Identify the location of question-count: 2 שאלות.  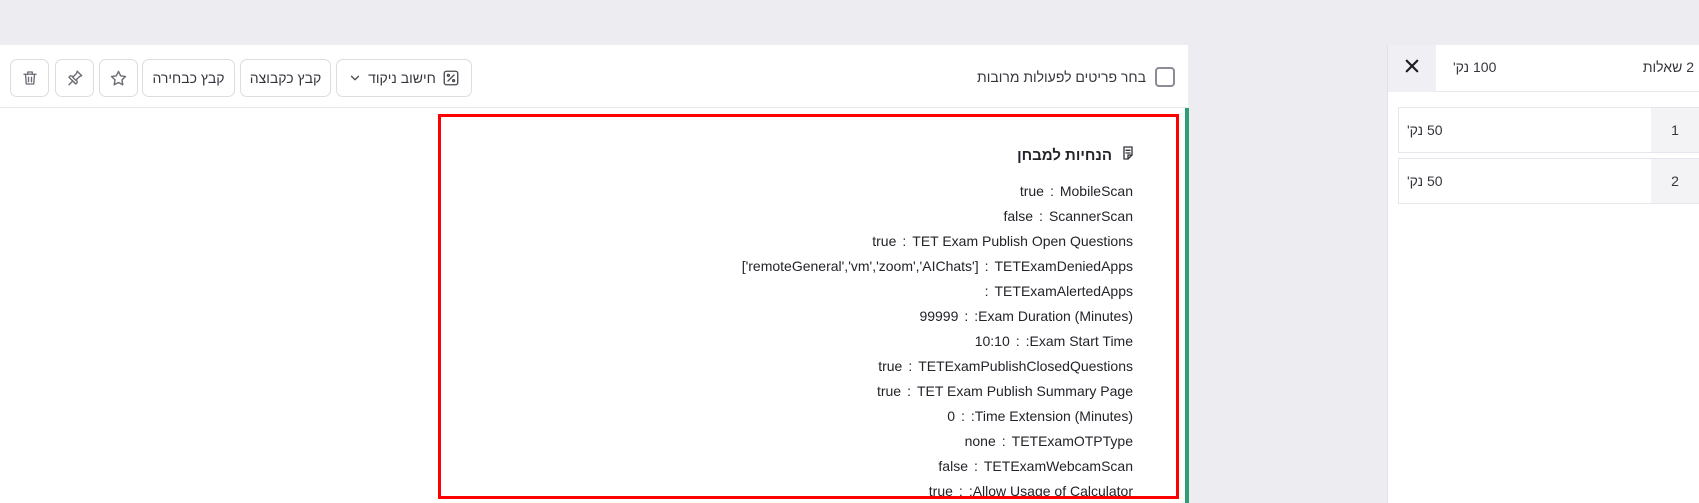
(1668, 67).